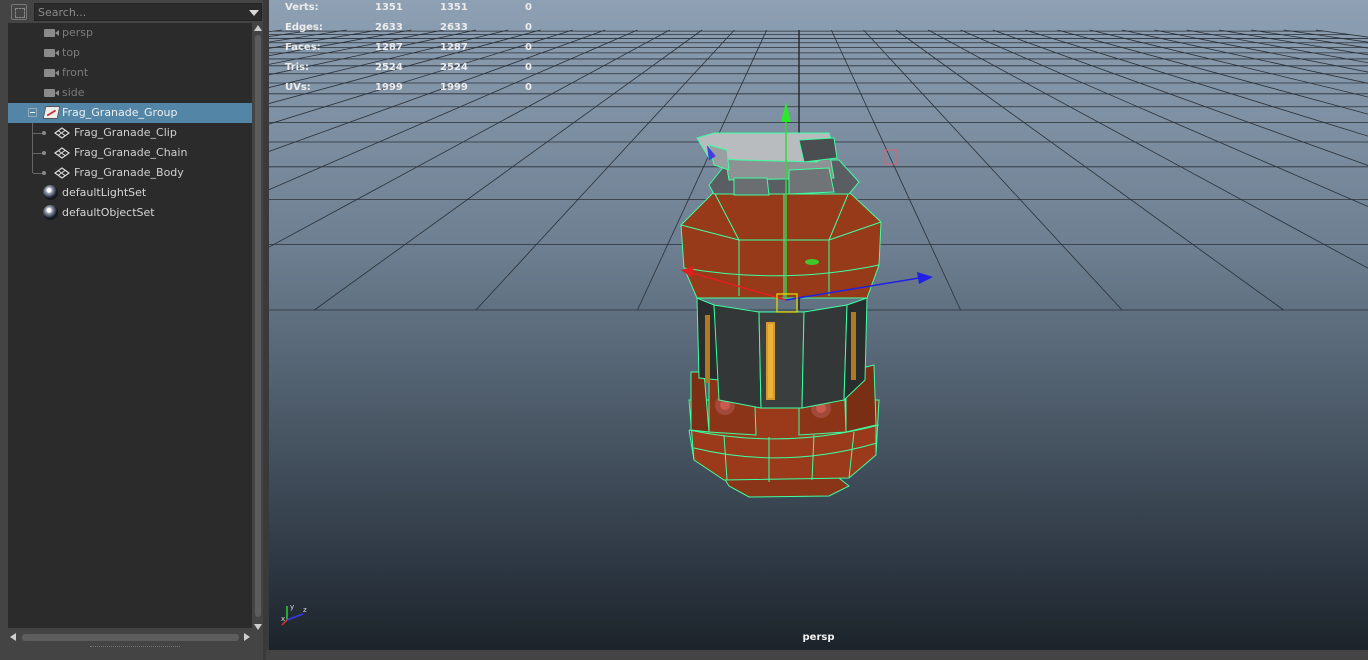 The image size is (1368, 660). Describe the element at coordinates (305, 610) in the screenshot. I see `axis-z-label: z` at that location.